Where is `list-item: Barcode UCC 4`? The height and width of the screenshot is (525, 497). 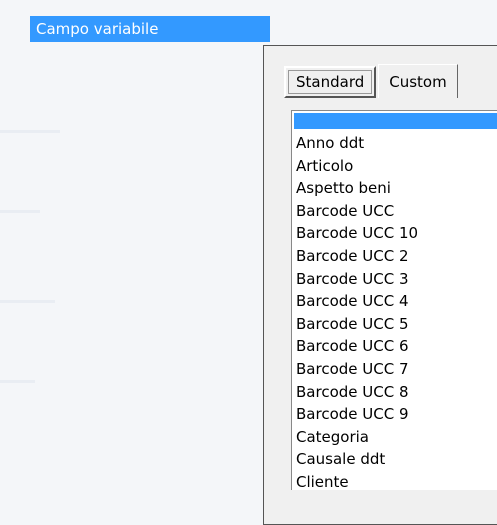 list-item: Barcode UCC 4 is located at coordinates (394, 301).